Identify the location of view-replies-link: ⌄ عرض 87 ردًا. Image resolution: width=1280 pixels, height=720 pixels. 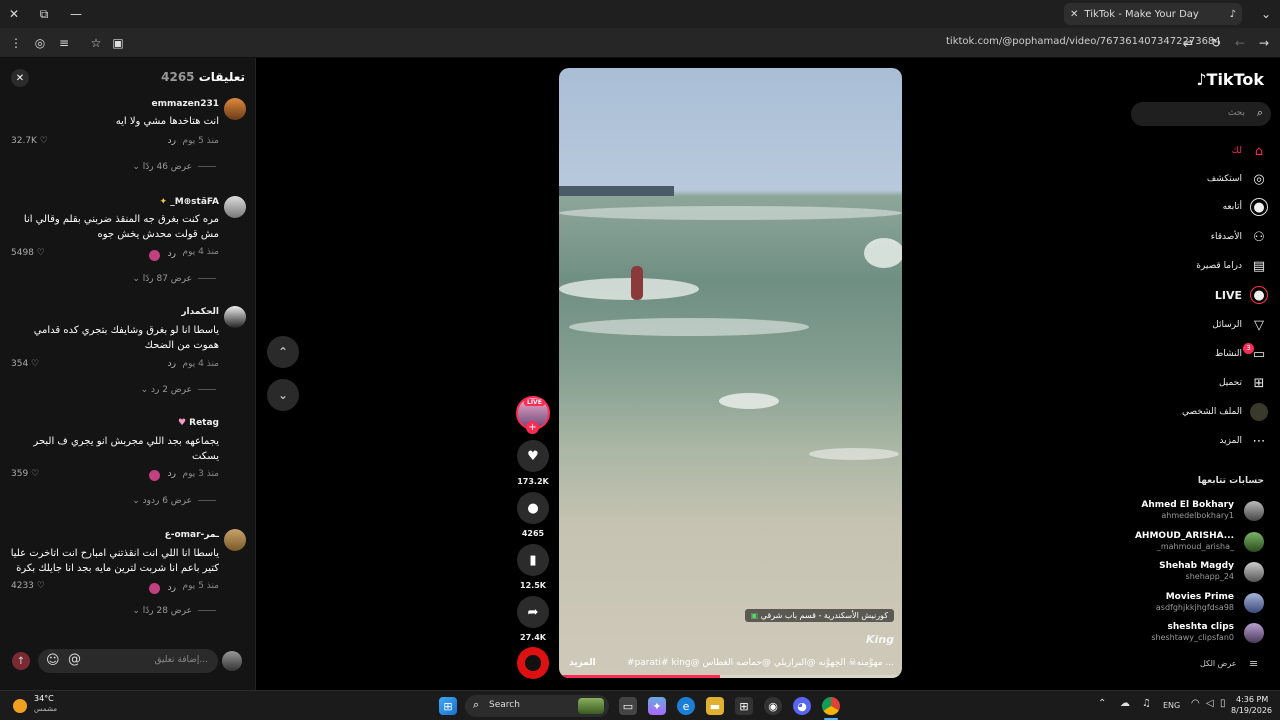
(174, 279).